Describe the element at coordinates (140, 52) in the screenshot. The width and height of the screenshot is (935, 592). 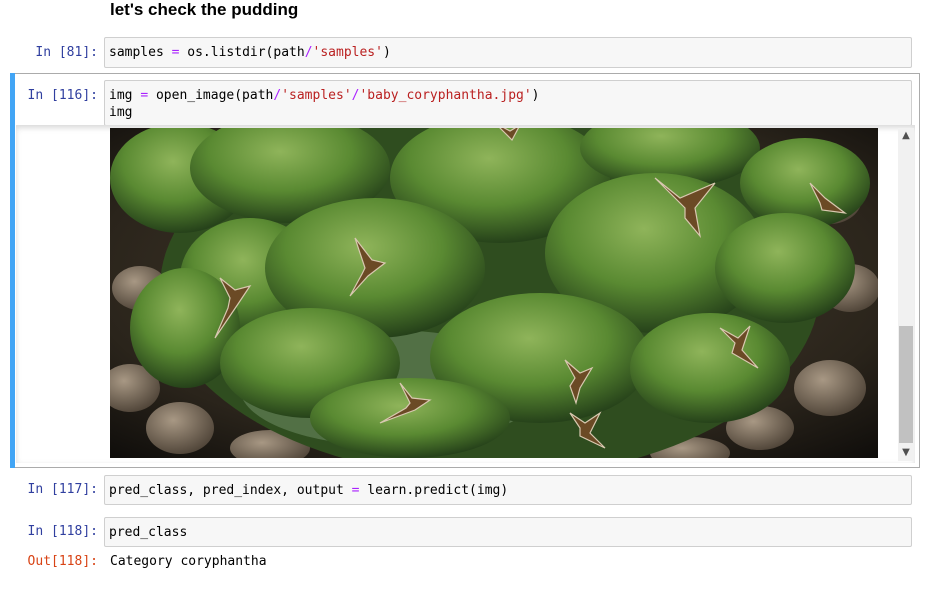
I see `code-text: samples` at that location.